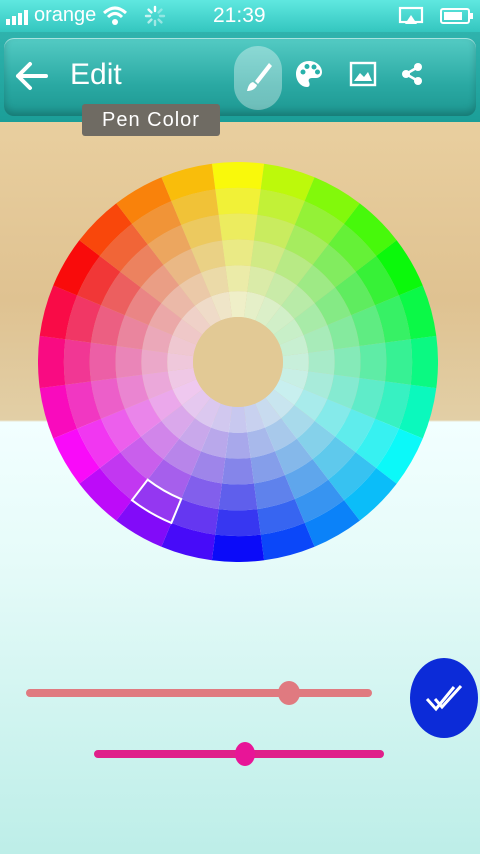 Image resolution: width=480 pixels, height=854 pixels. Describe the element at coordinates (32, 76) in the screenshot. I see `back-button` at that location.